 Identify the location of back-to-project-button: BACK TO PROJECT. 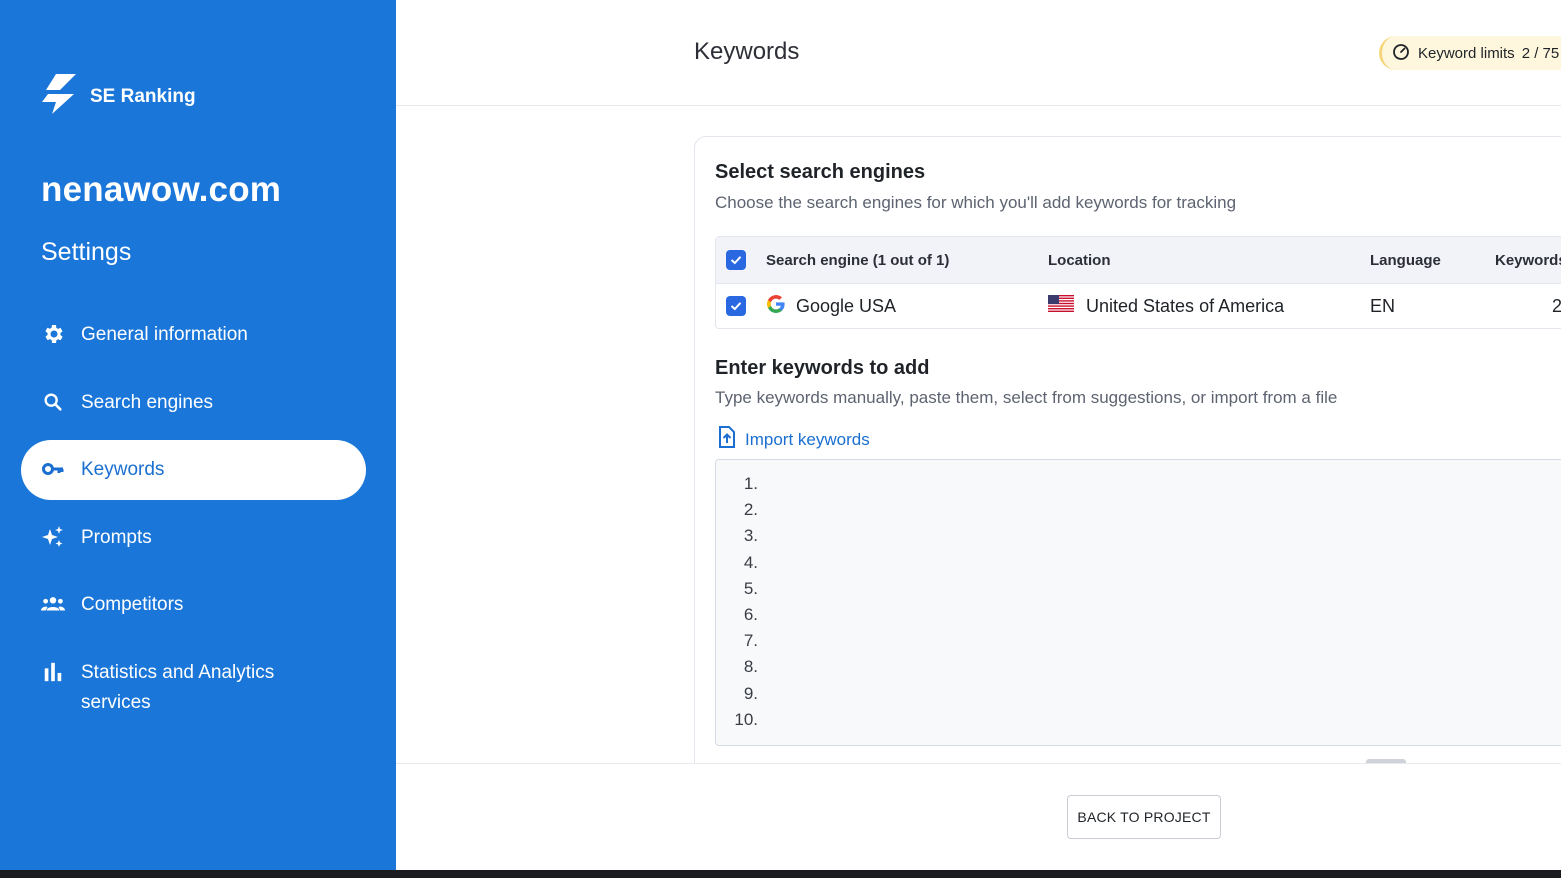
(1144, 817).